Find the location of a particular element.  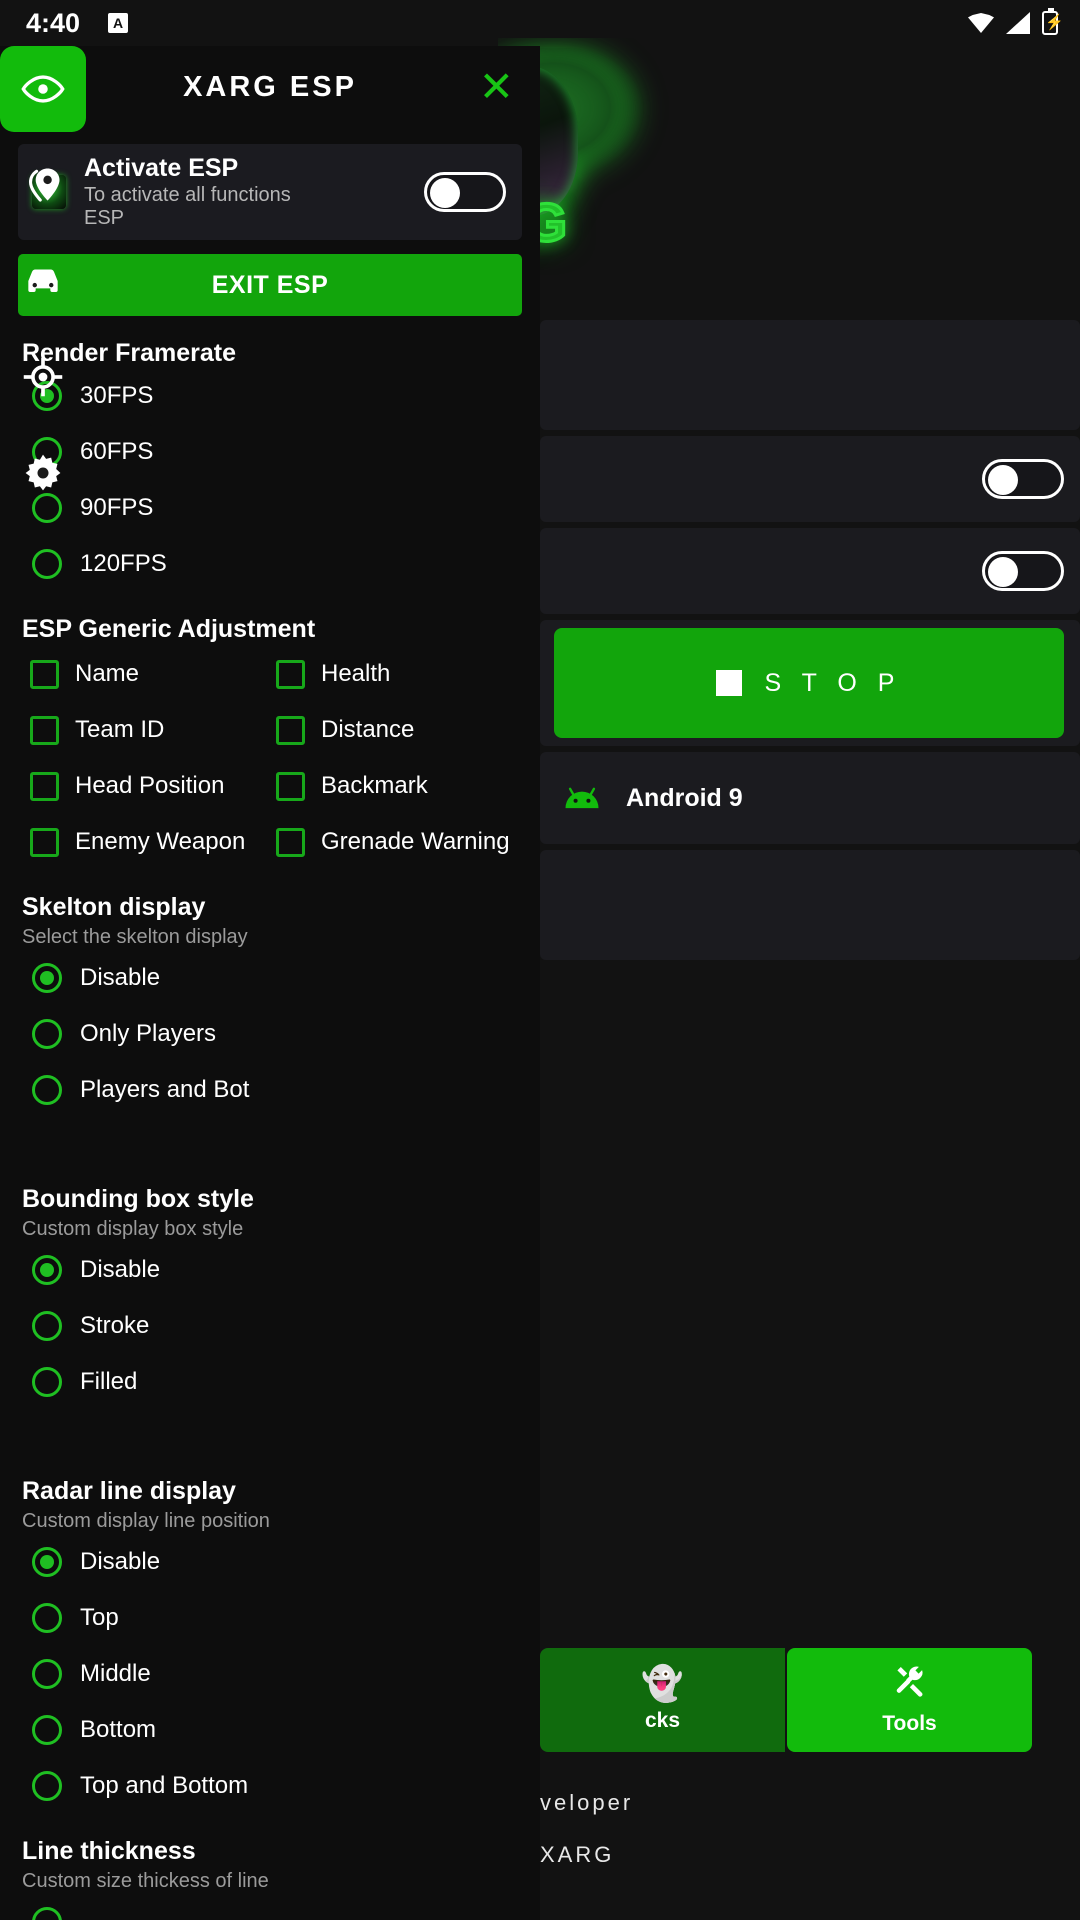

background-tab-tricks: 👻 cks is located at coordinates (662, 1700).